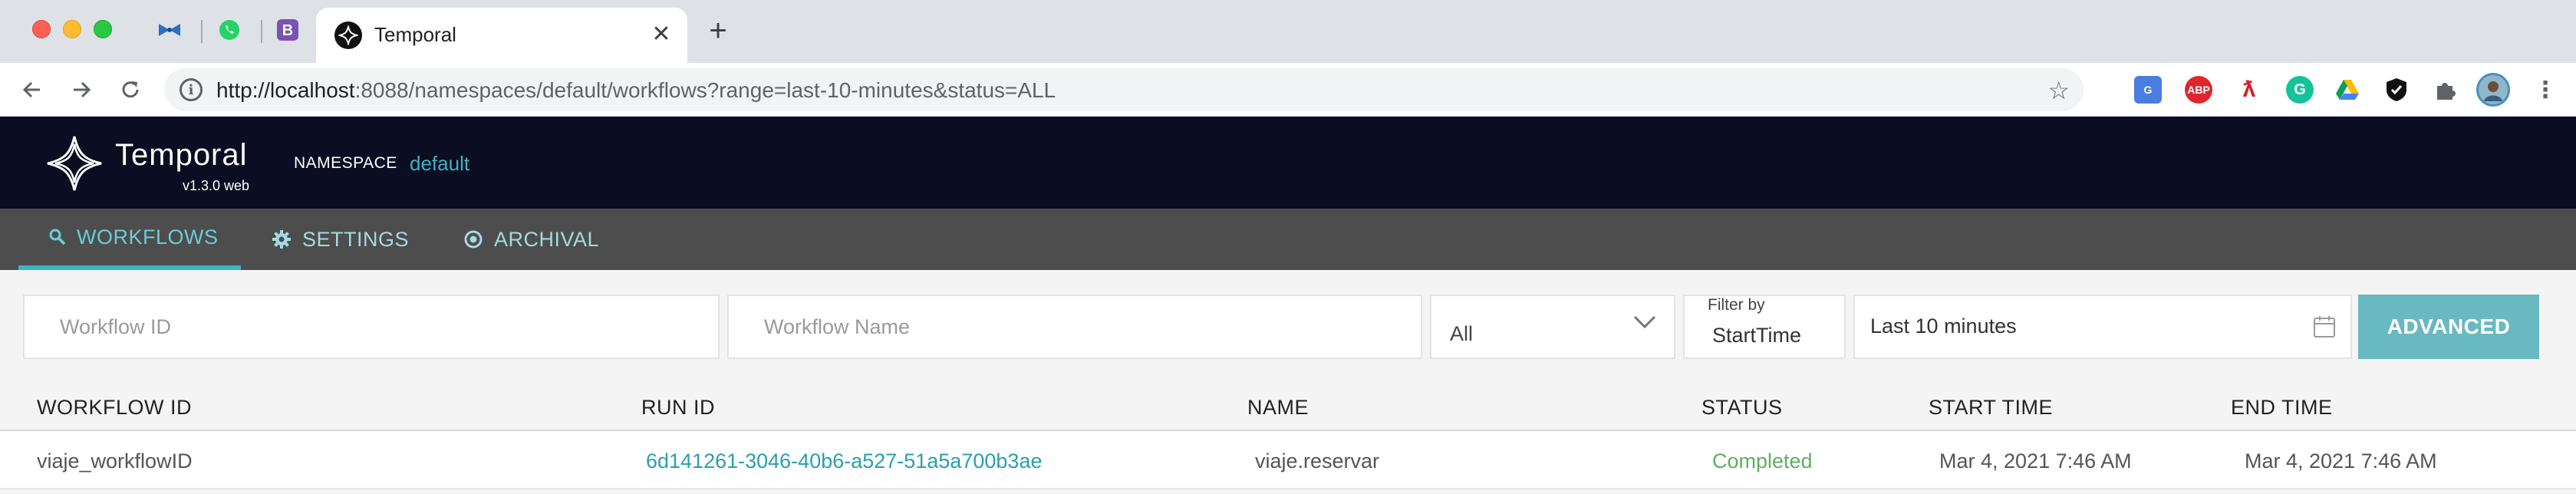  I want to click on window-minimize-button, so click(72, 29).